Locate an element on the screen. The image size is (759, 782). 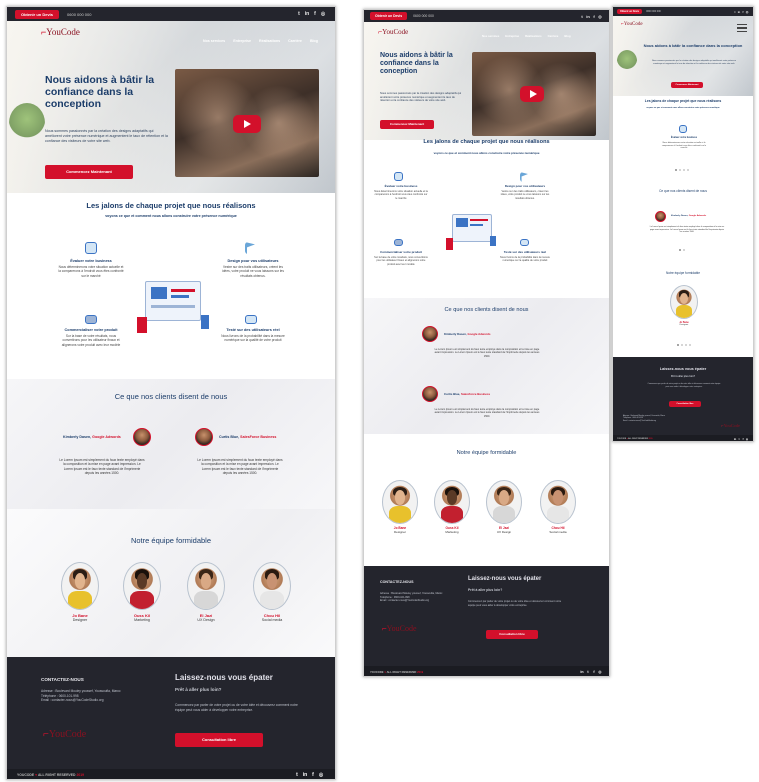
dashboard-illustration is located at coordinates (471, 230).